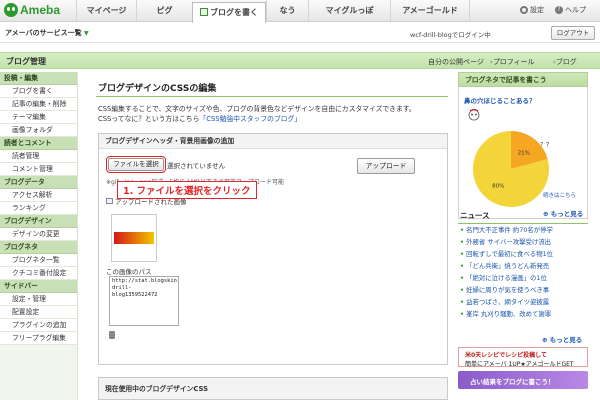 The width and height of the screenshot is (600, 400). I want to click on css-staff-blog-link: 「CSS勉強中スタッフのブログ」, so click(250, 119).